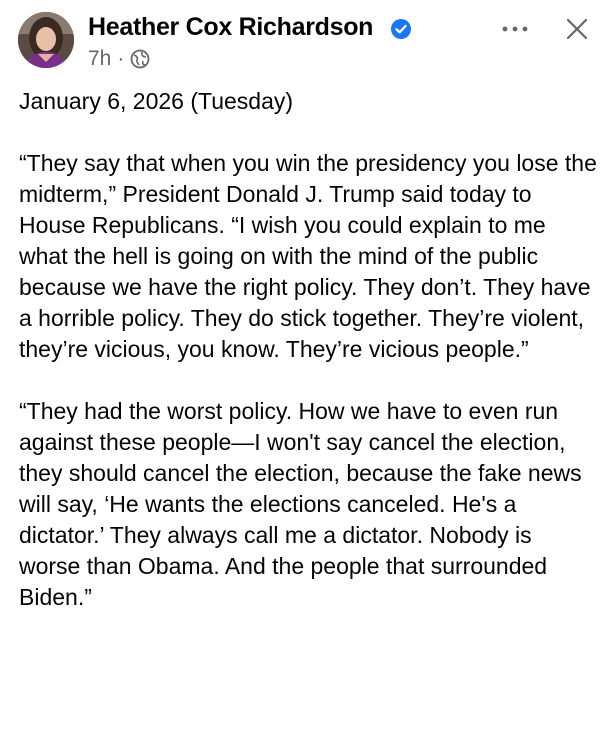  Describe the element at coordinates (230, 27) in the screenshot. I see `author-name: Heather Cox Richardson` at that location.